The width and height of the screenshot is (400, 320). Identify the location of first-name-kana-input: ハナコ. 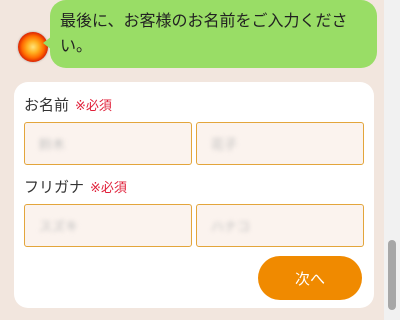
(280, 225).